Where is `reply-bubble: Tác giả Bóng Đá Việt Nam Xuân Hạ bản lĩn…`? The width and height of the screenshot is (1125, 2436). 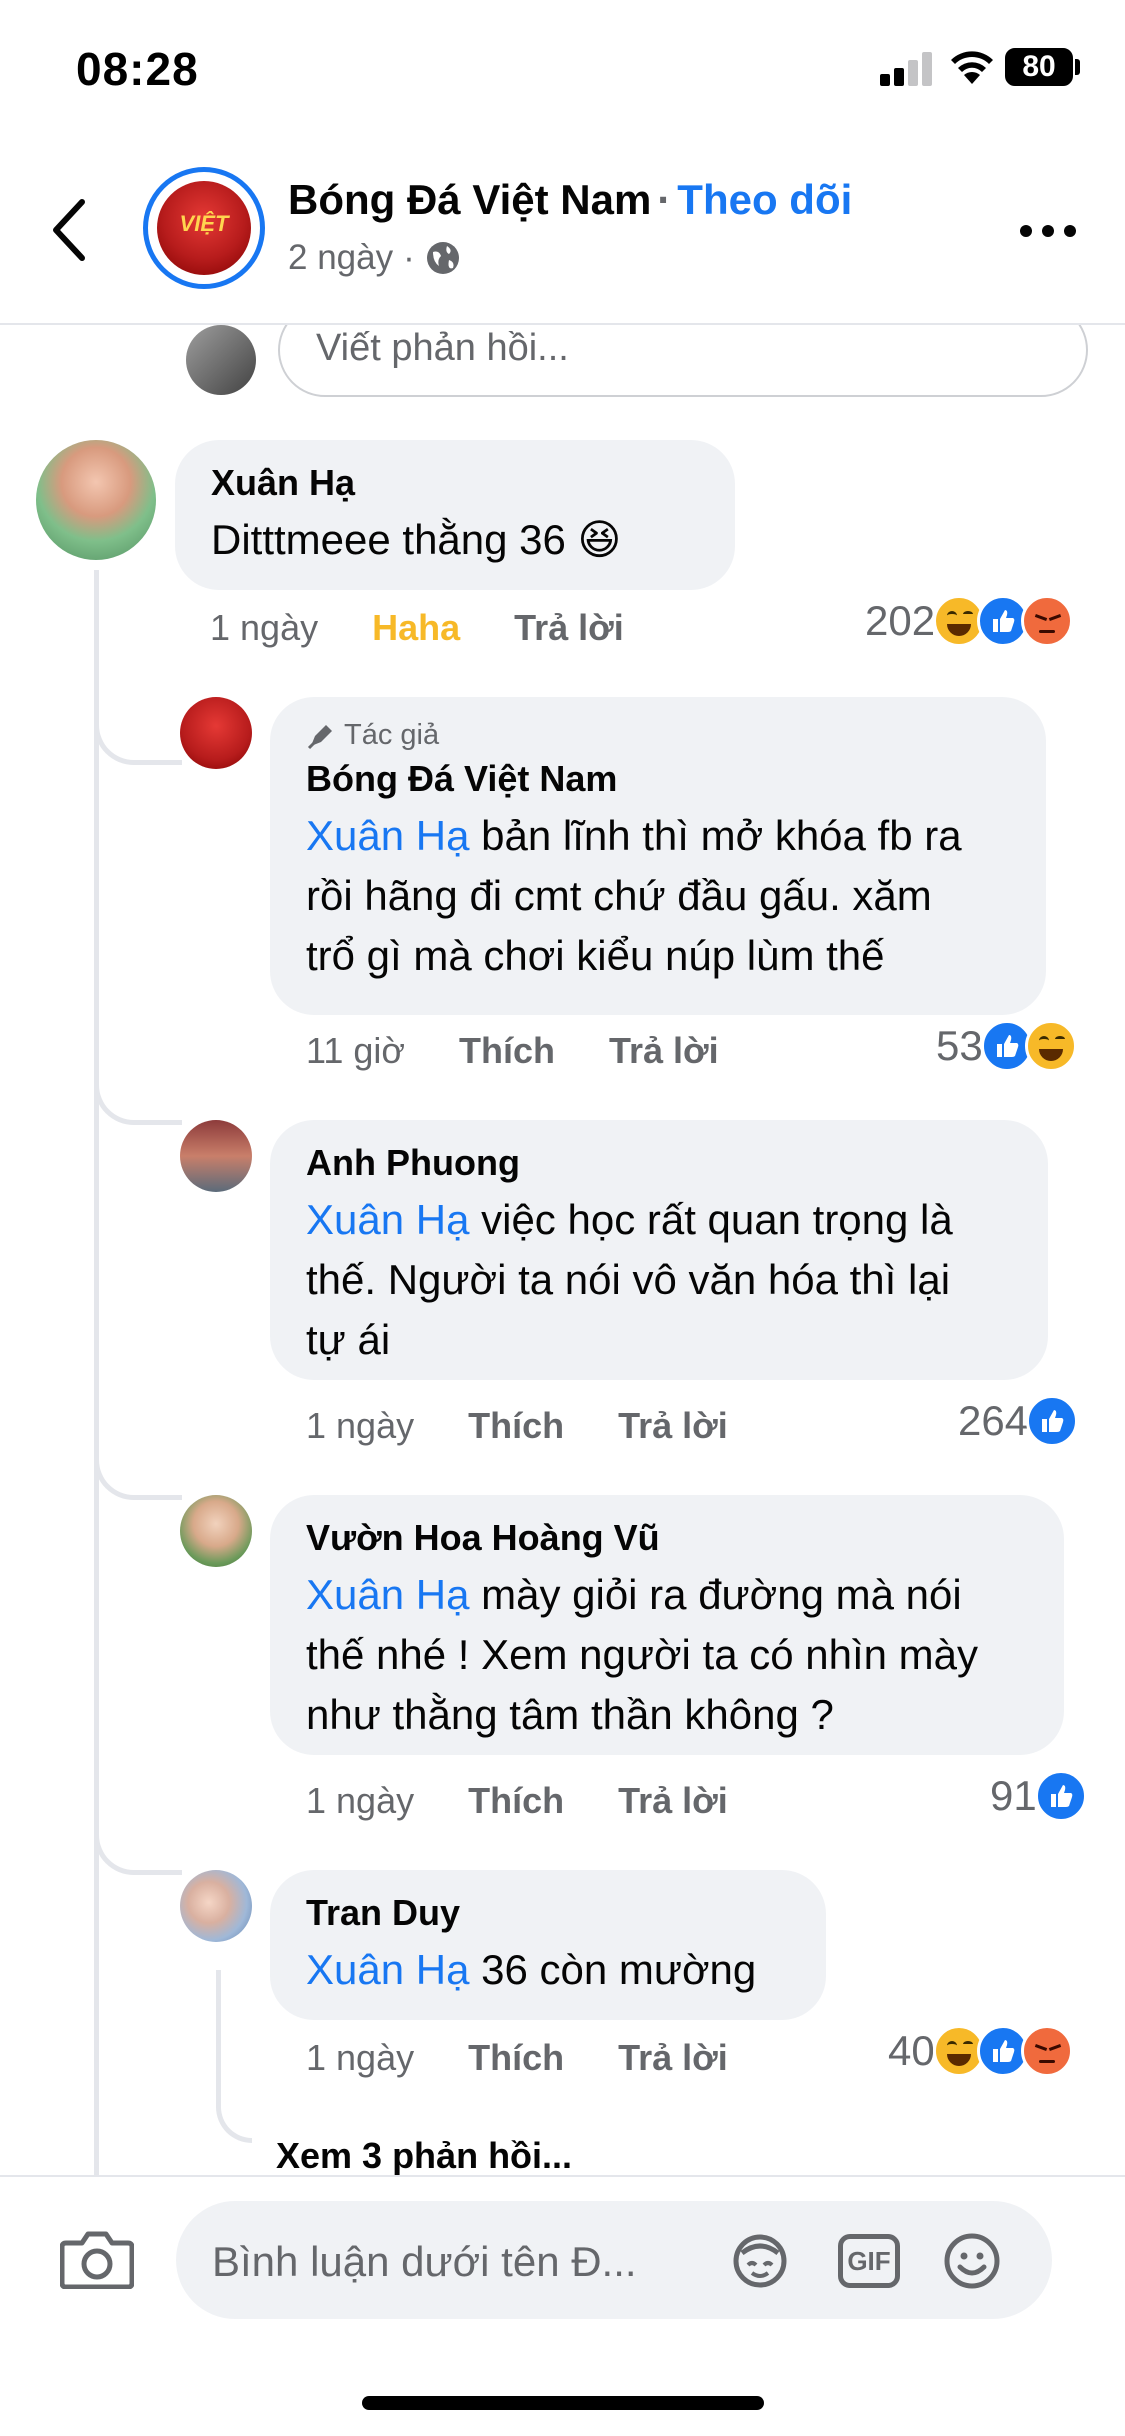 reply-bubble: Tác giả Bóng Đá Việt Nam Xuân Hạ bản lĩn… is located at coordinates (658, 856).